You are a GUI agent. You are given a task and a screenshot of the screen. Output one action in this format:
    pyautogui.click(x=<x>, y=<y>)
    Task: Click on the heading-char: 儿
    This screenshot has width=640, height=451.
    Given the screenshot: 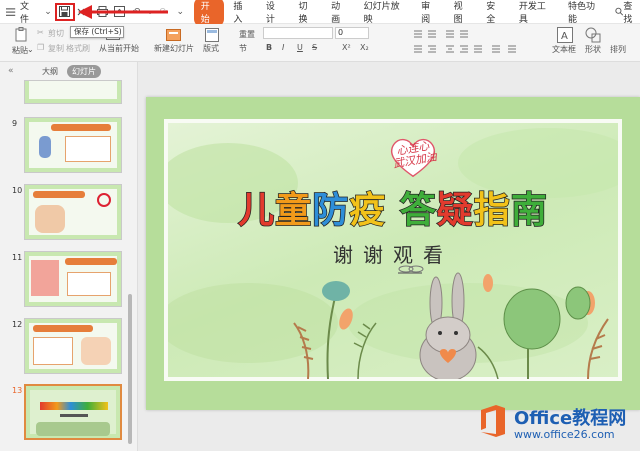 What is the action you would take?
    pyautogui.click(x=256, y=210)
    